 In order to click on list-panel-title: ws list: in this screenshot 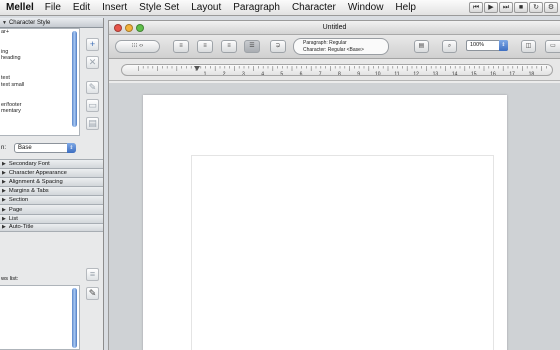, I will do `click(10, 279)`.